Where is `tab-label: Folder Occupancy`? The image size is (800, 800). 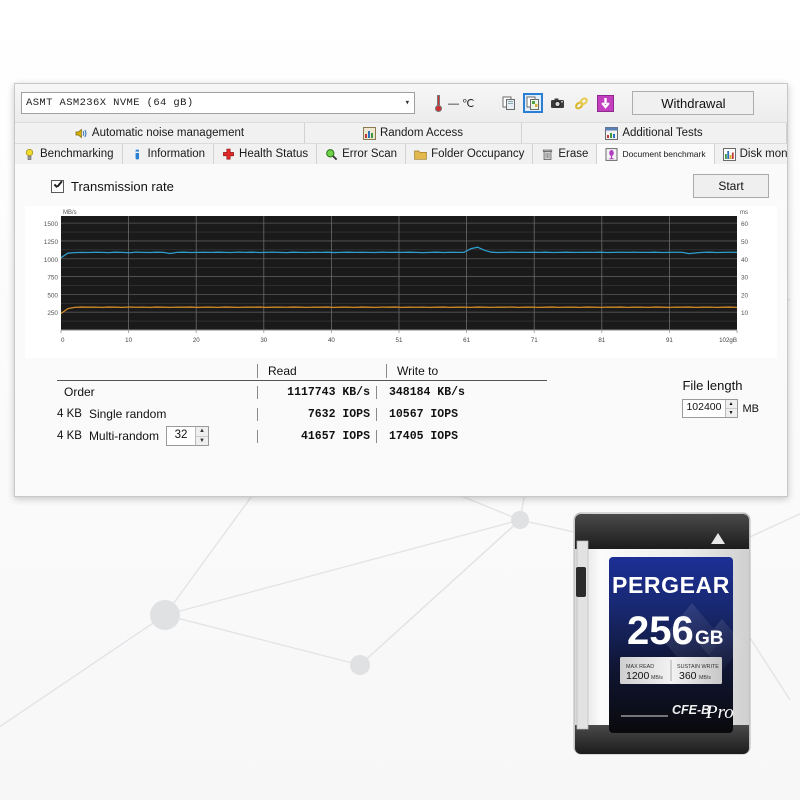
tab-label: Folder Occupancy is located at coordinates (478, 154).